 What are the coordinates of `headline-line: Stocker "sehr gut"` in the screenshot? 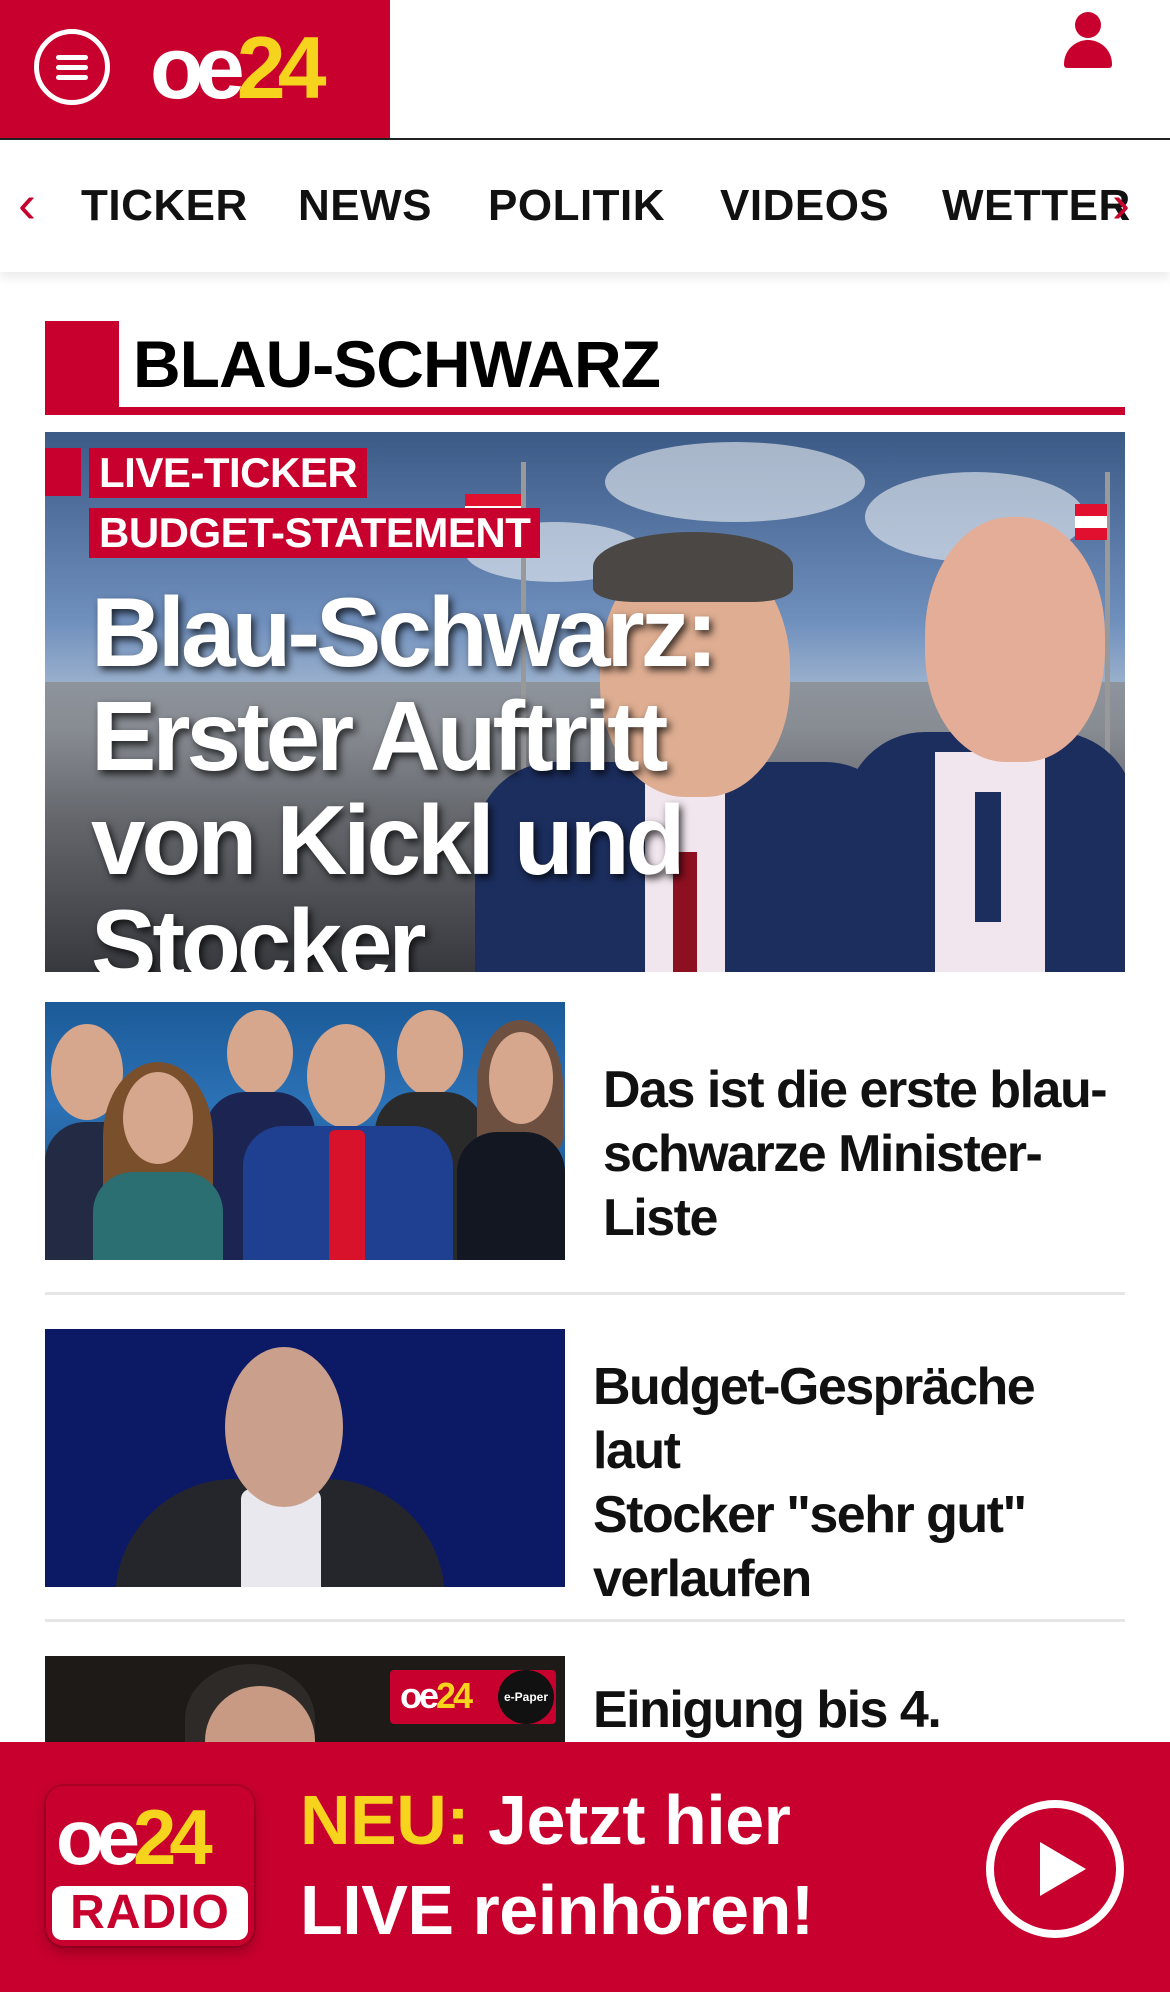 It's located at (810, 1515).